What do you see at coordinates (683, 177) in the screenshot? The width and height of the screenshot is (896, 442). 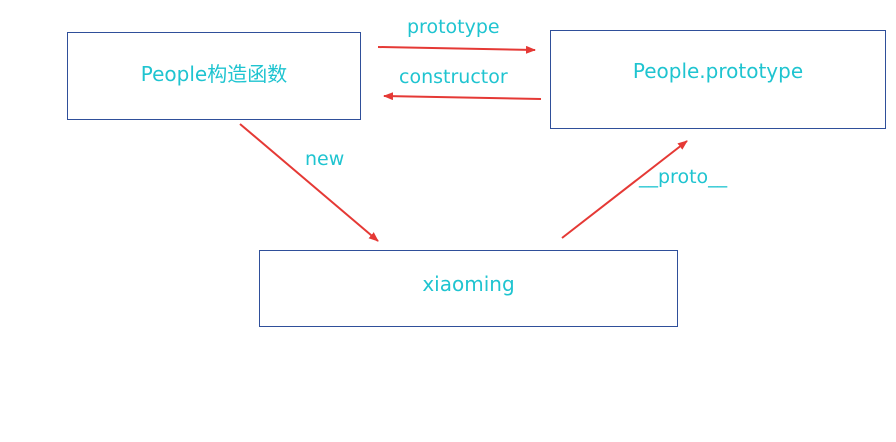 I see `edge-label-proto: __proto__` at bounding box center [683, 177].